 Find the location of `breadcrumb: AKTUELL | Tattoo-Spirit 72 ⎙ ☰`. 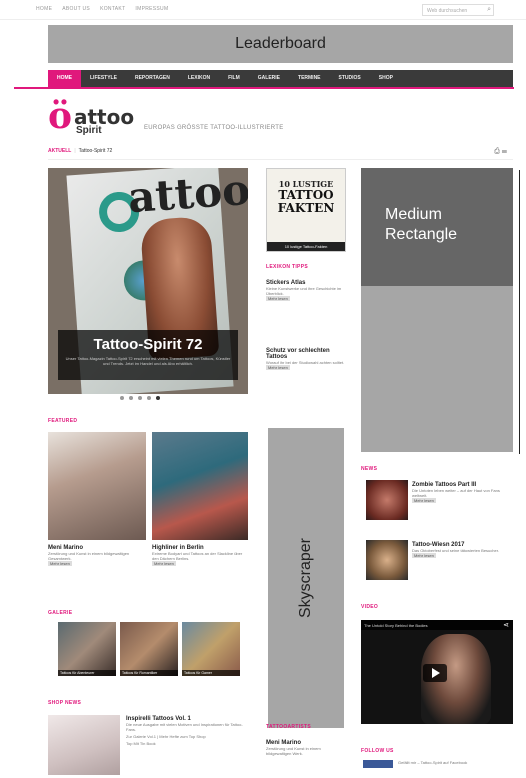

breadcrumb: AKTUELL | Tattoo-Spirit 72 ⎙ ☰ is located at coordinates (280, 154).